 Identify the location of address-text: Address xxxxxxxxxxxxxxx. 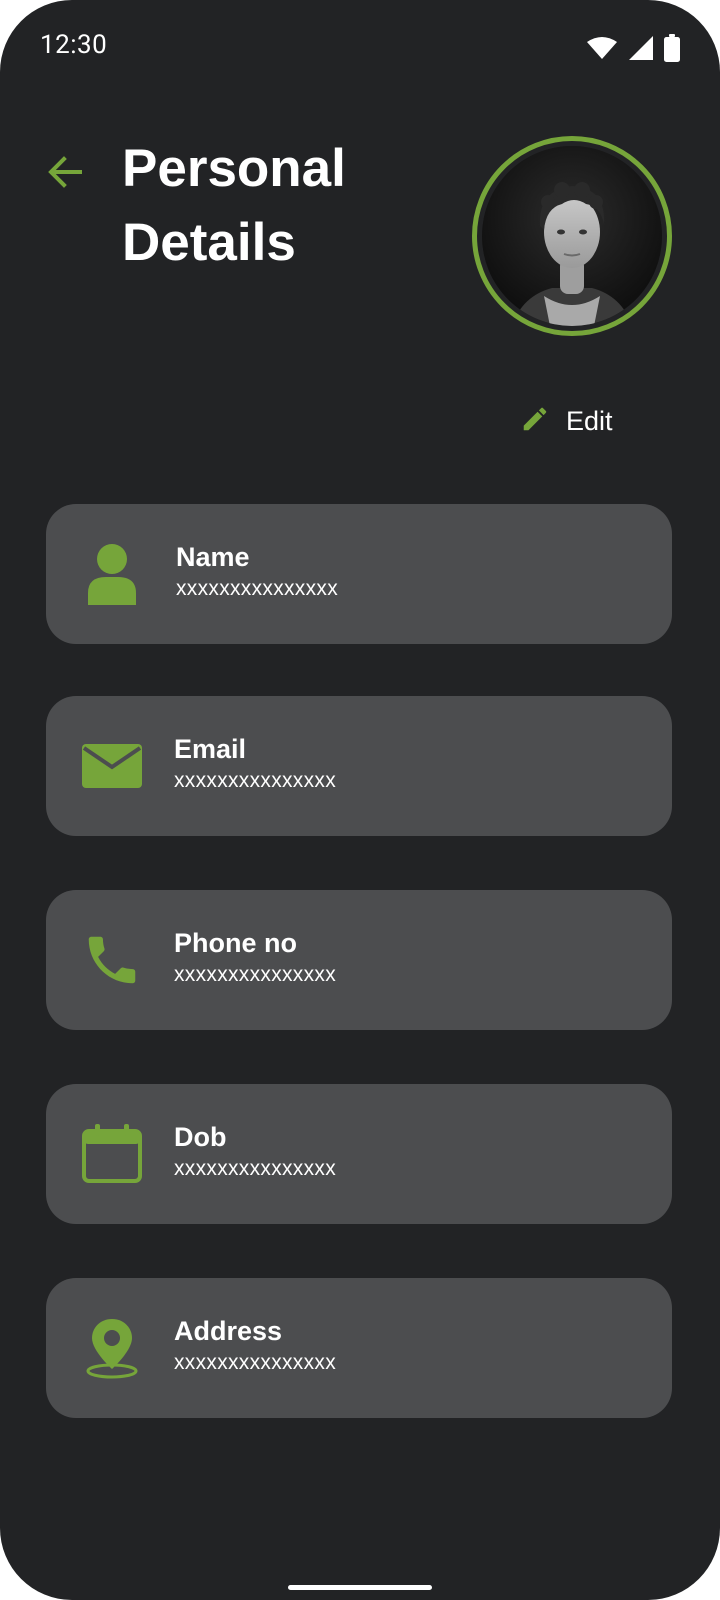
(255, 1346).